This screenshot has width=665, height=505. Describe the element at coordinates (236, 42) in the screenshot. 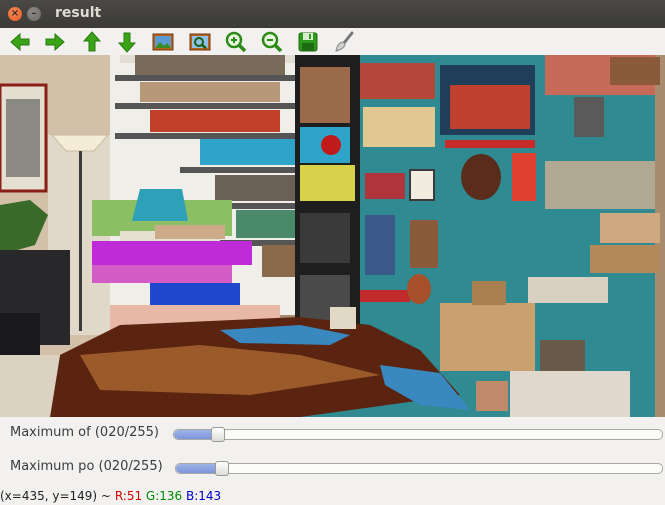

I see `zoom-in-icon` at that location.